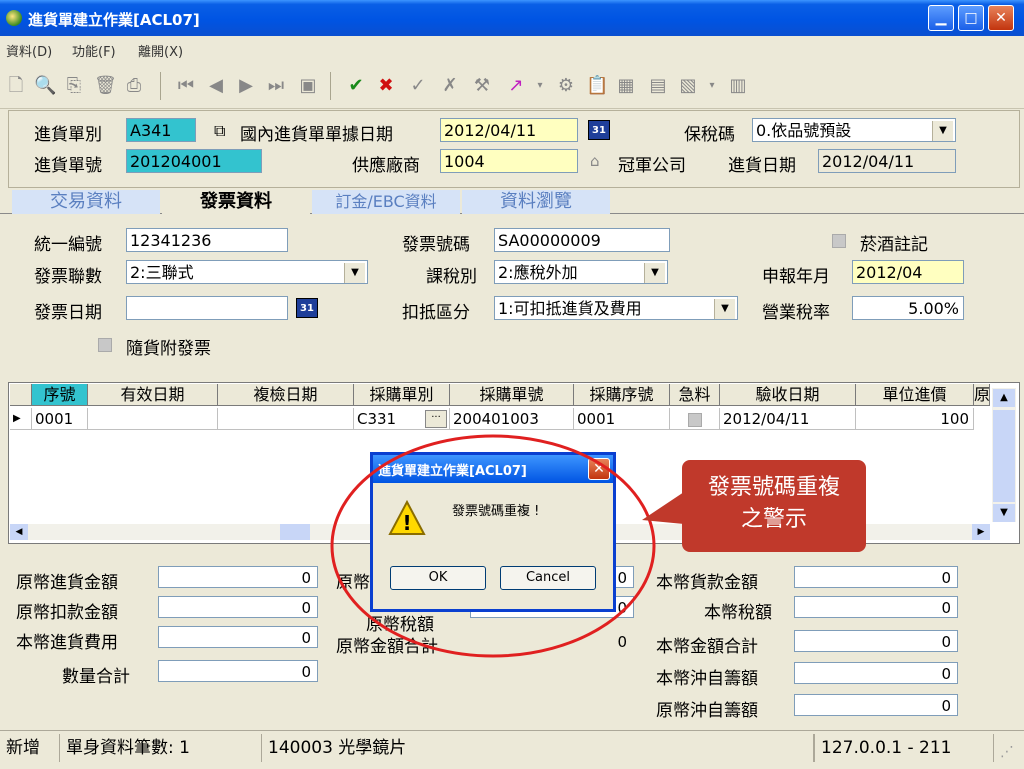  Describe the element at coordinates (788, 419) in the screenshot. I see `cell-accept-date: 2012/04/11` at that location.